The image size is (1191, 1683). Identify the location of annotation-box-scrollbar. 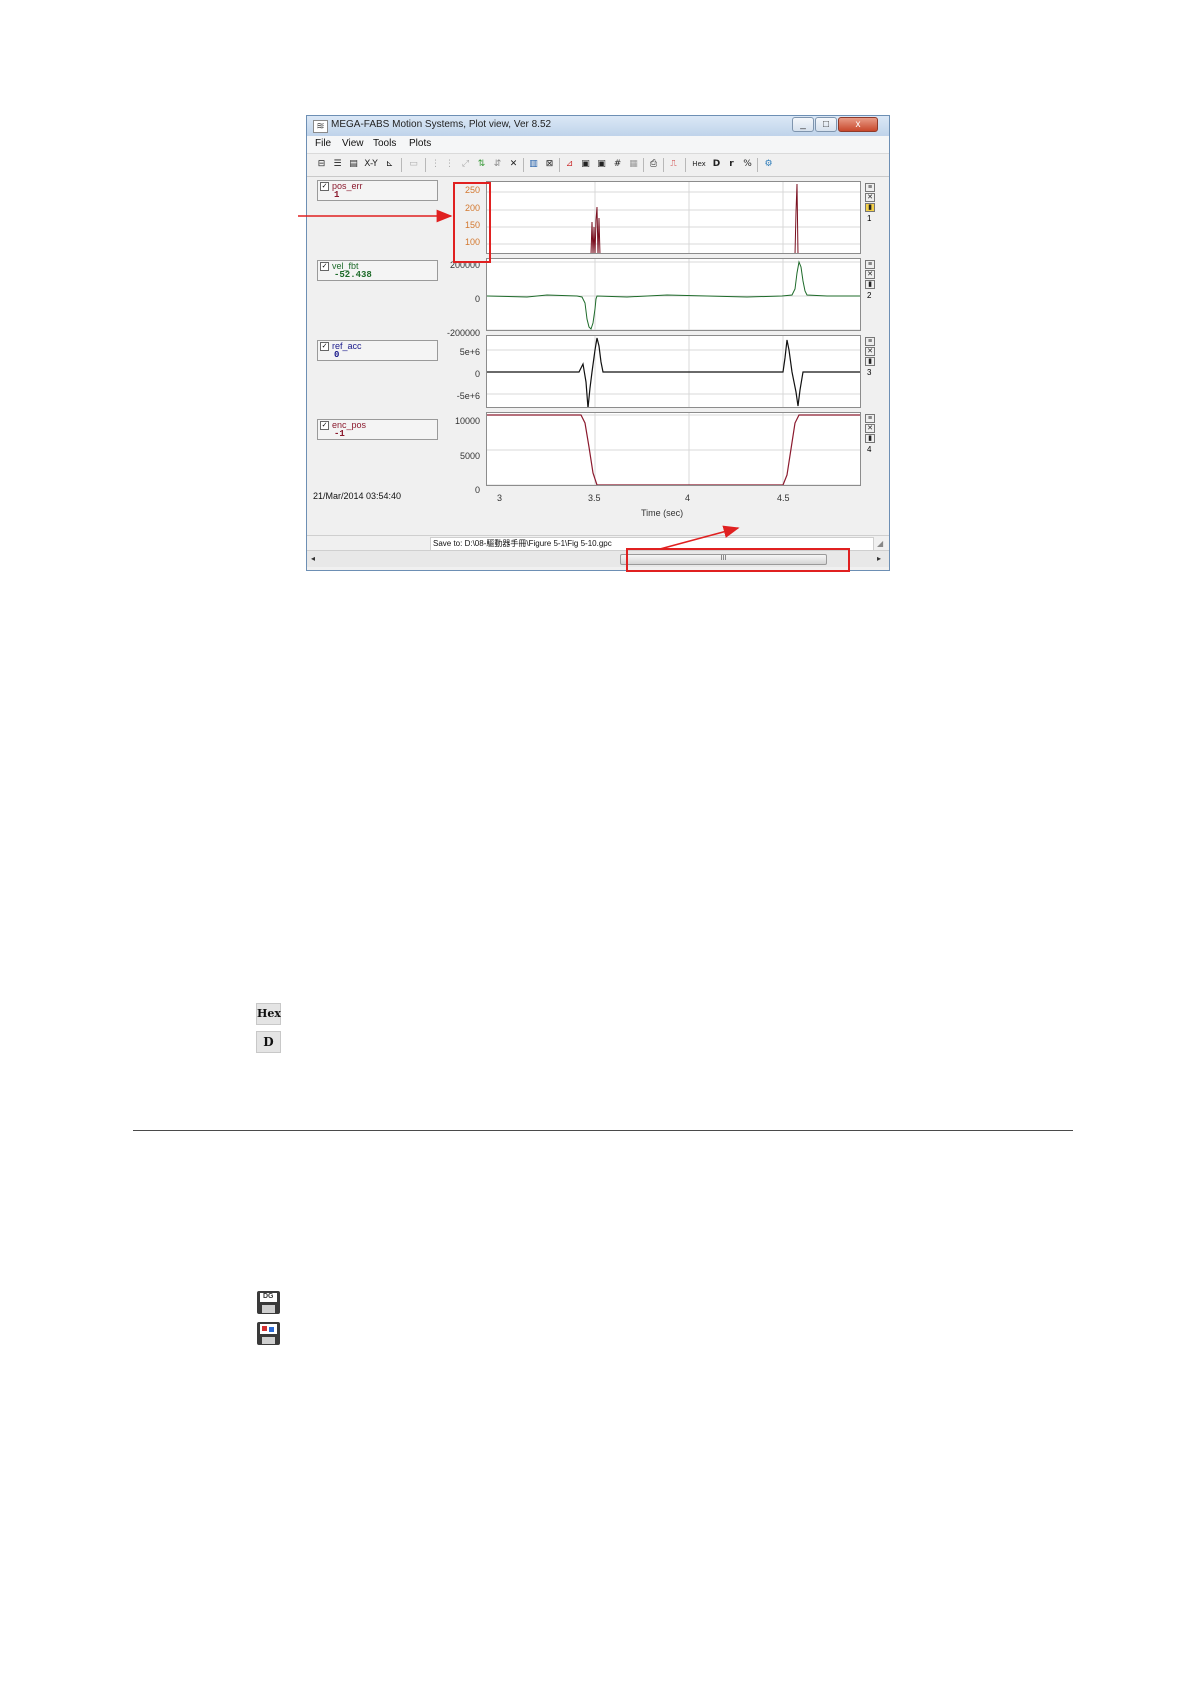
(738, 560).